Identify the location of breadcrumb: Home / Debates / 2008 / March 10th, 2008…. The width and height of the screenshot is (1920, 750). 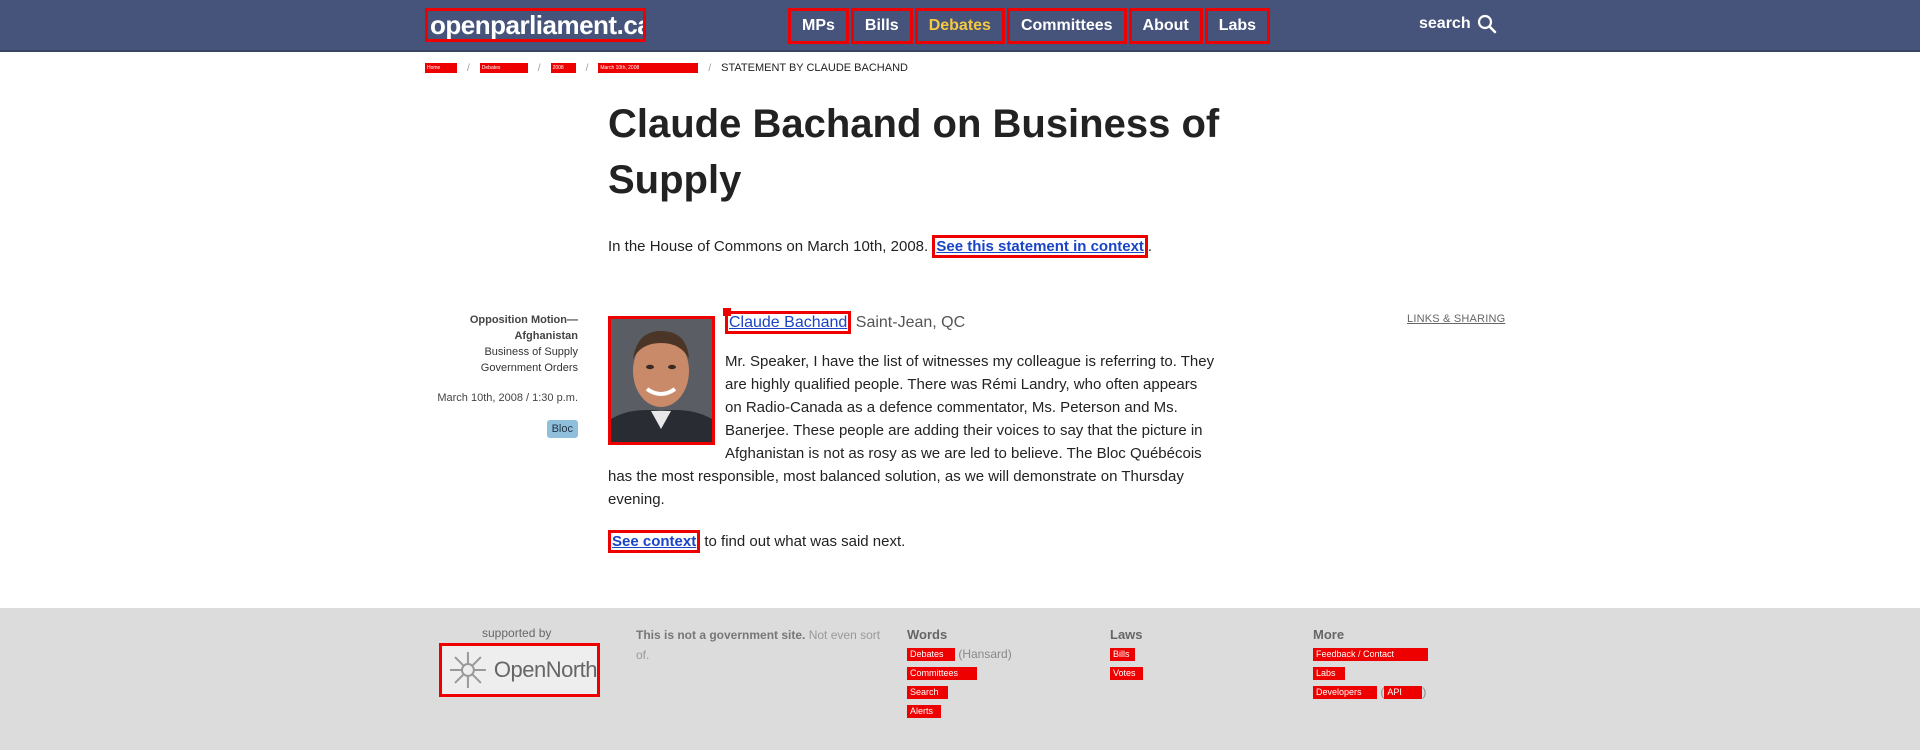
(666, 68).